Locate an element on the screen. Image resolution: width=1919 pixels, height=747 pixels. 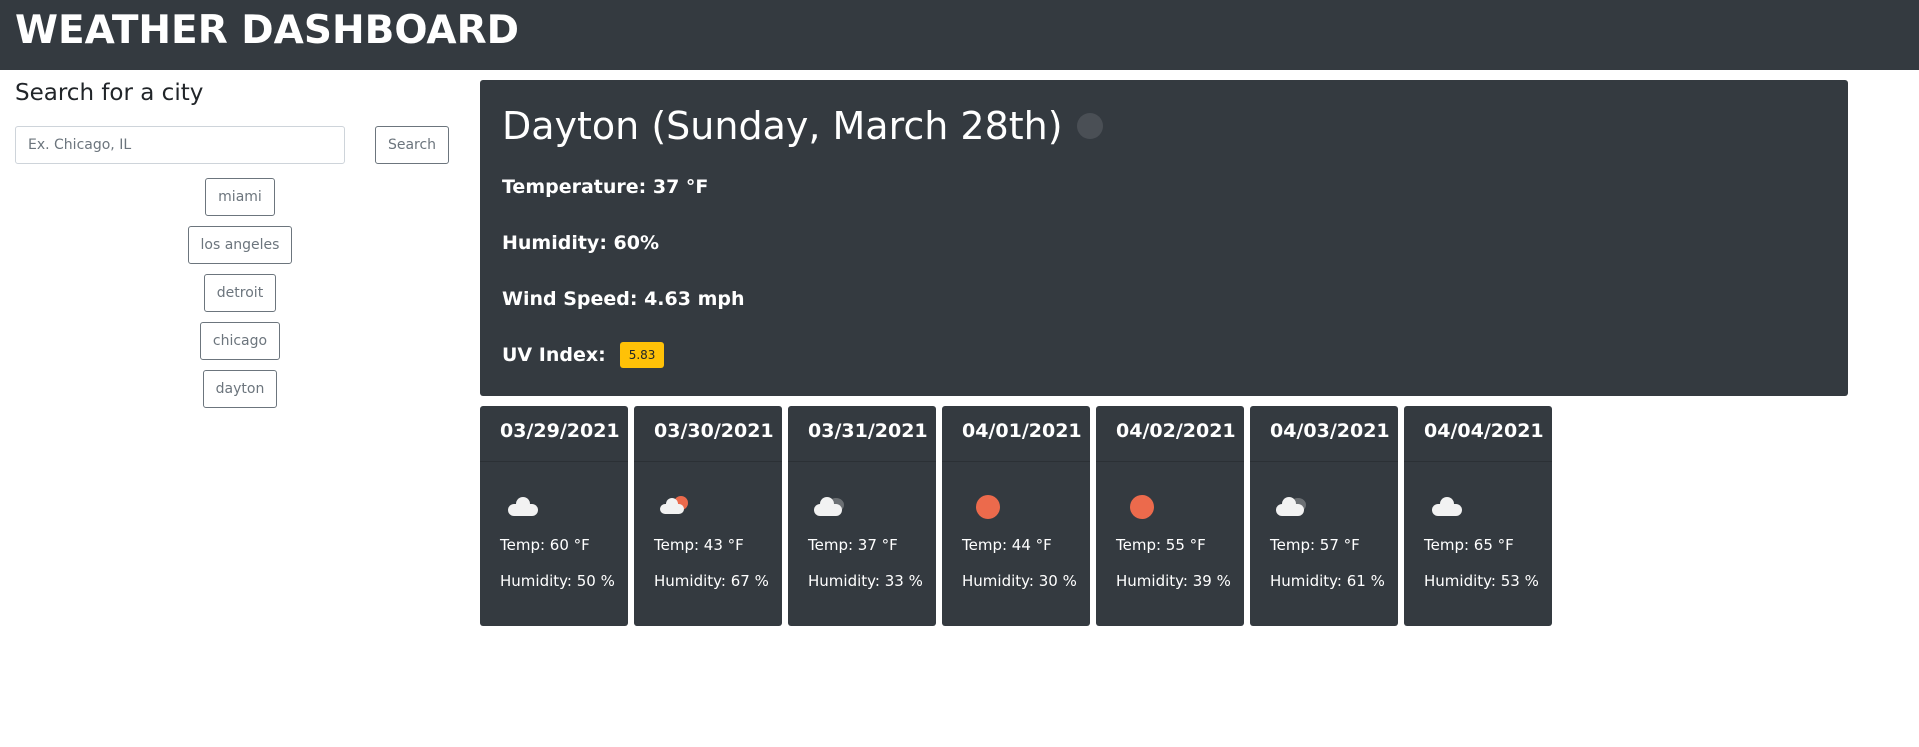
forecast-date: 03/31/2021 is located at coordinates (862, 434).